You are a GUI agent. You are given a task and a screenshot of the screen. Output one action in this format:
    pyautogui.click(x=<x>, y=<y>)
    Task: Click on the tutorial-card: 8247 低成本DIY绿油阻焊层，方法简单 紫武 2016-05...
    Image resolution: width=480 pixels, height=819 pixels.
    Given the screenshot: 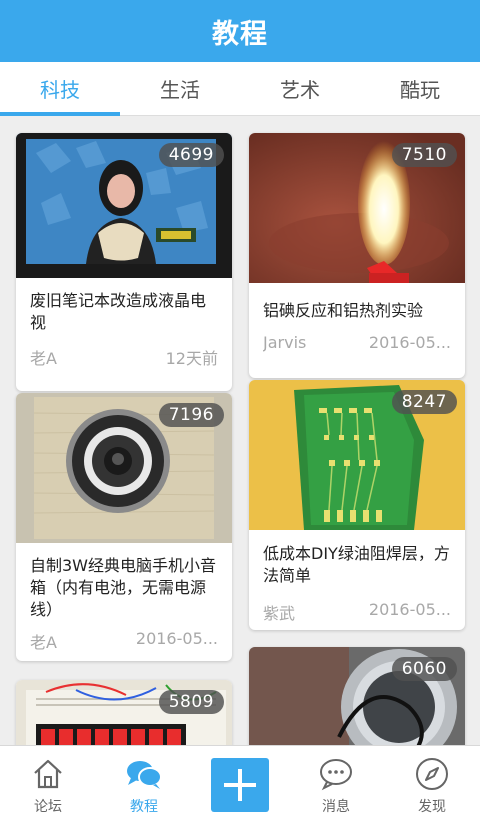 What is the action you would take?
    pyautogui.click(x=357, y=505)
    